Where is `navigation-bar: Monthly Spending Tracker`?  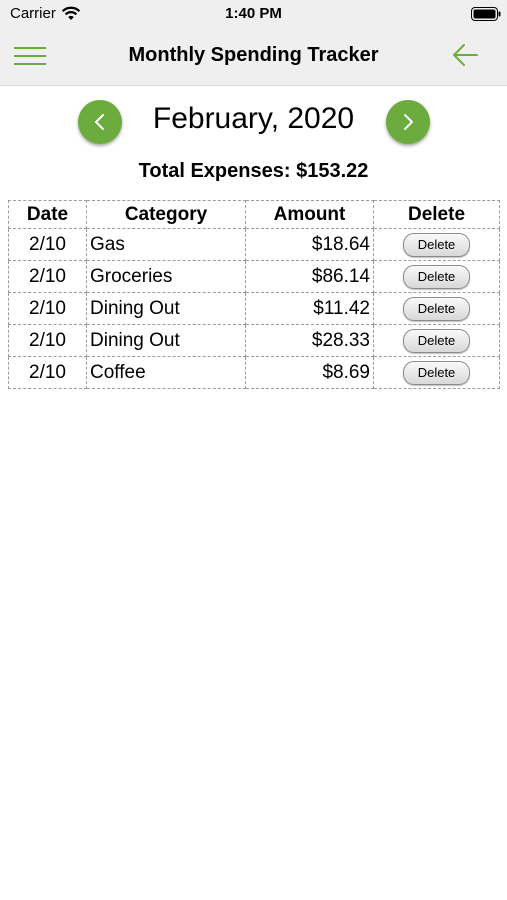 navigation-bar: Monthly Spending Tracker is located at coordinates (253, 57).